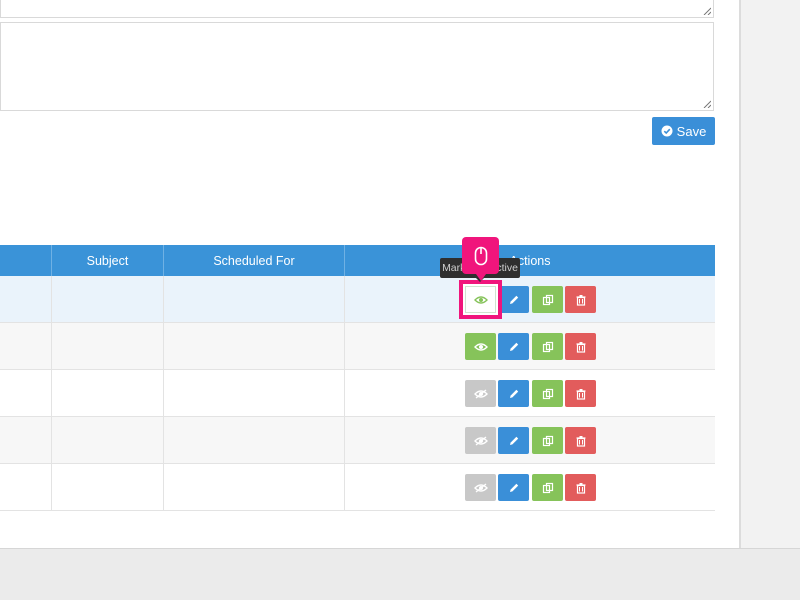  I want to click on header-col-empty, so click(26, 260).